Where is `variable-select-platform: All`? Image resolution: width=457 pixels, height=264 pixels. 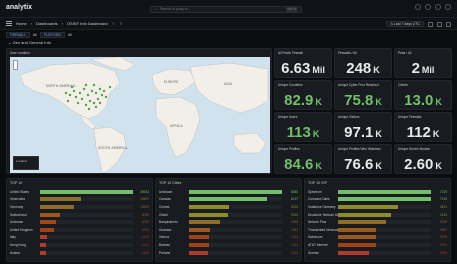 variable-select-platform: All is located at coordinates (70, 35).